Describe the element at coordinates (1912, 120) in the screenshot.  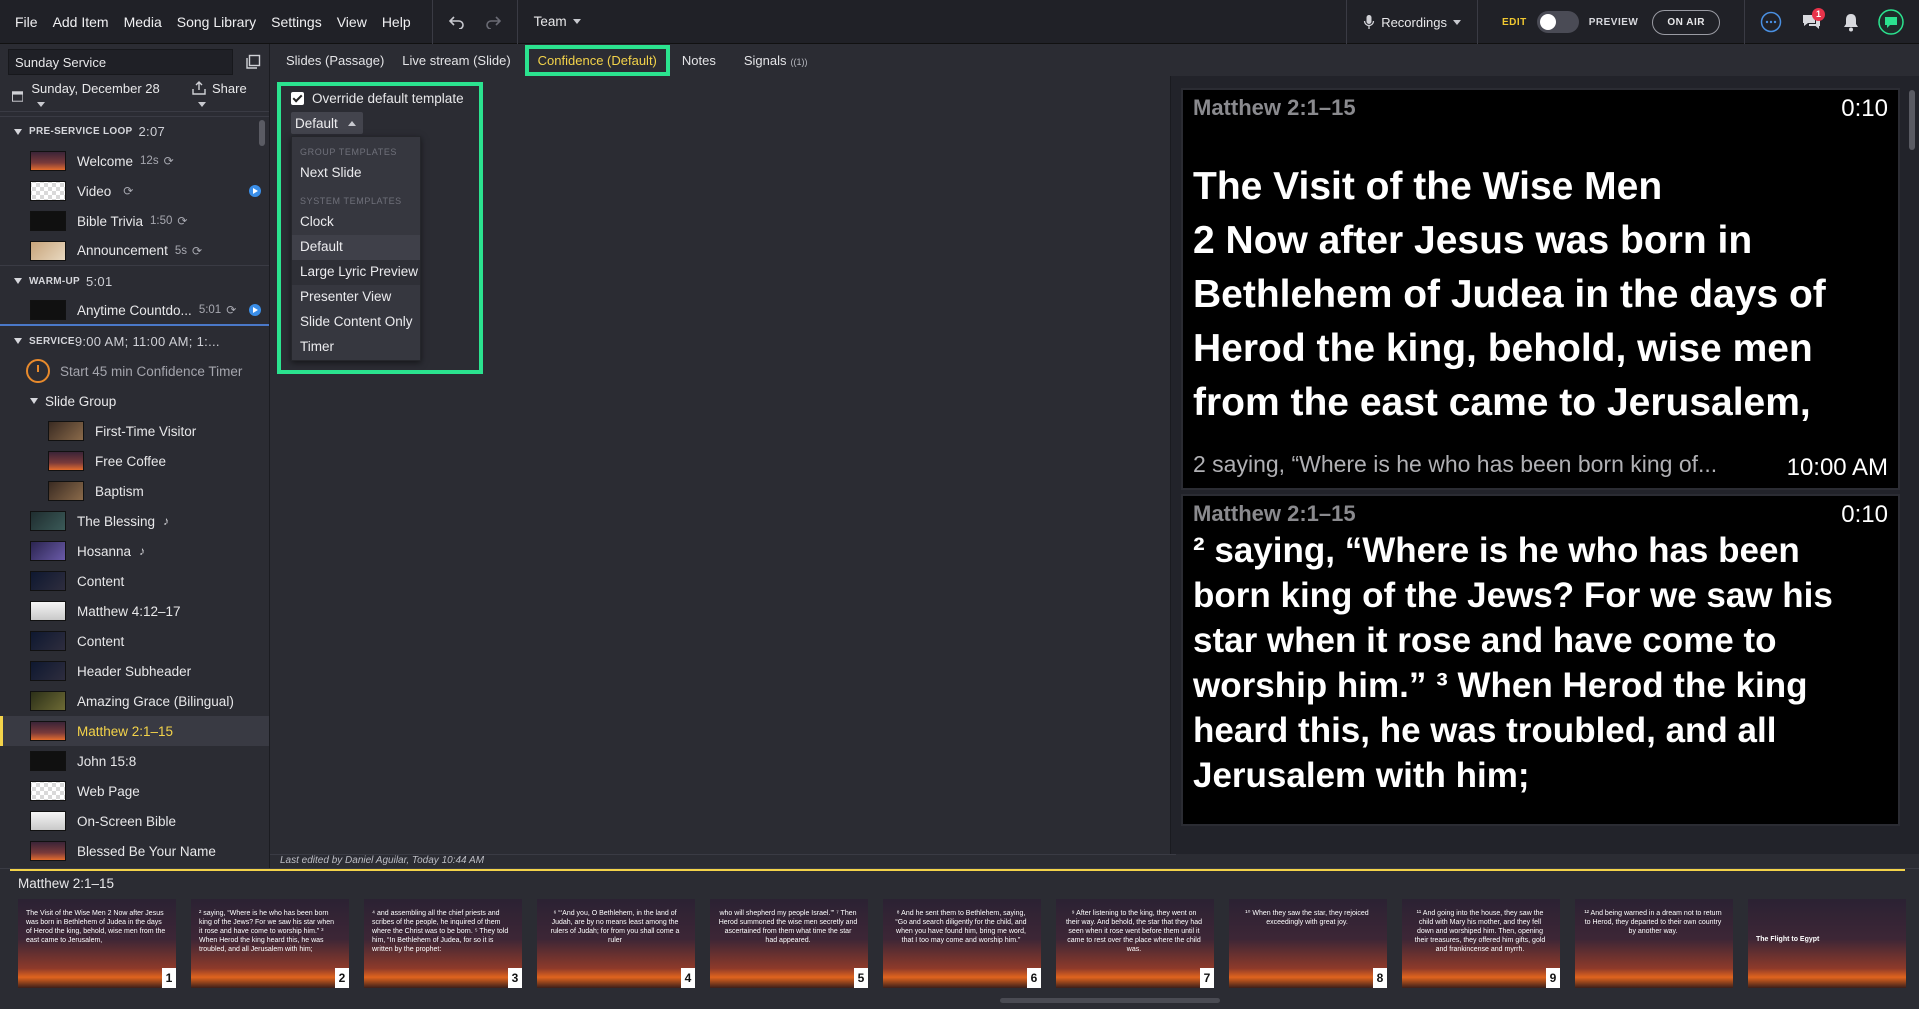
I see `preview-scrollbar` at that location.